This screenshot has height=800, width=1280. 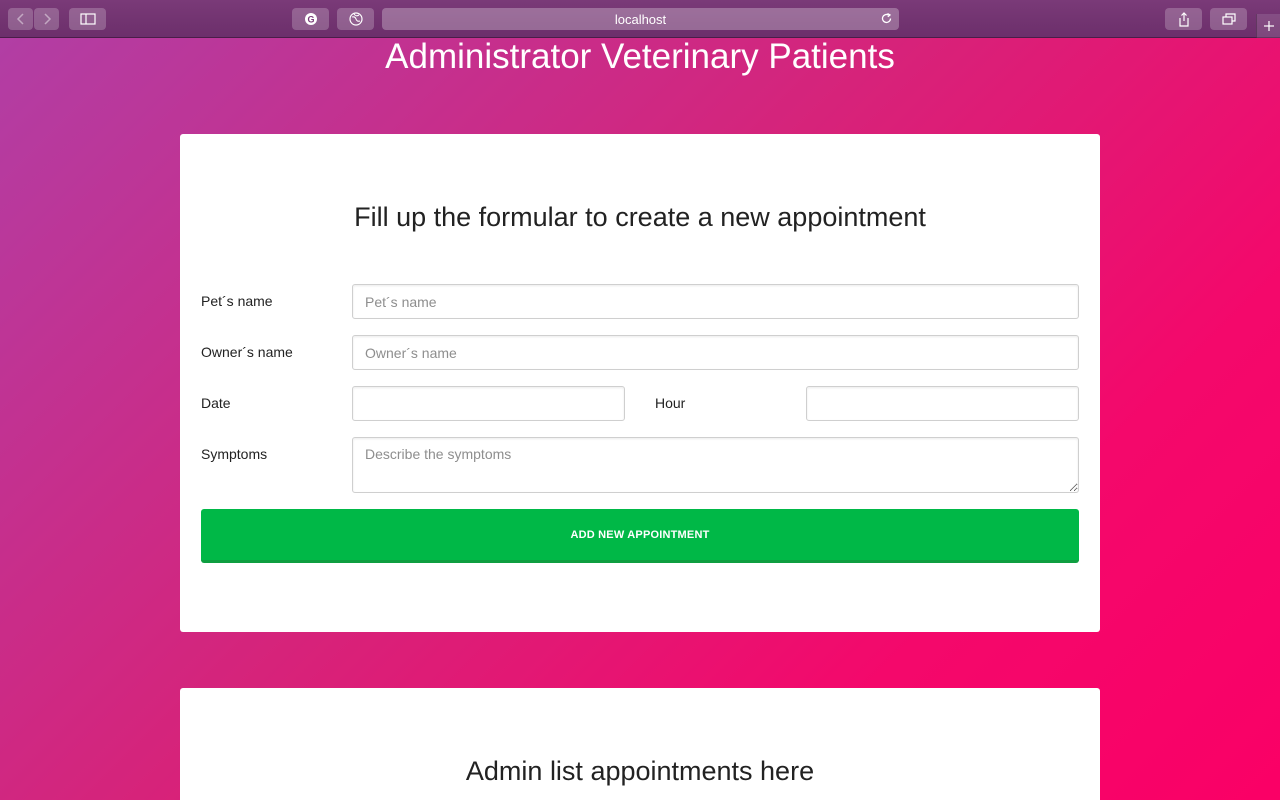 I want to click on owner-name-label: Owner´s name, so click(x=247, y=352).